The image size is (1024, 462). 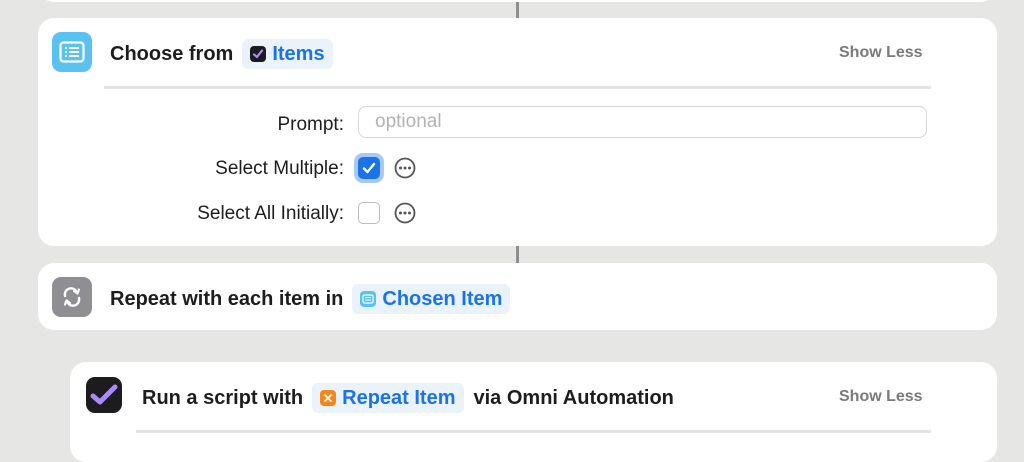 What do you see at coordinates (442, 298) in the screenshot?
I see `token-label: Chosen Item` at bounding box center [442, 298].